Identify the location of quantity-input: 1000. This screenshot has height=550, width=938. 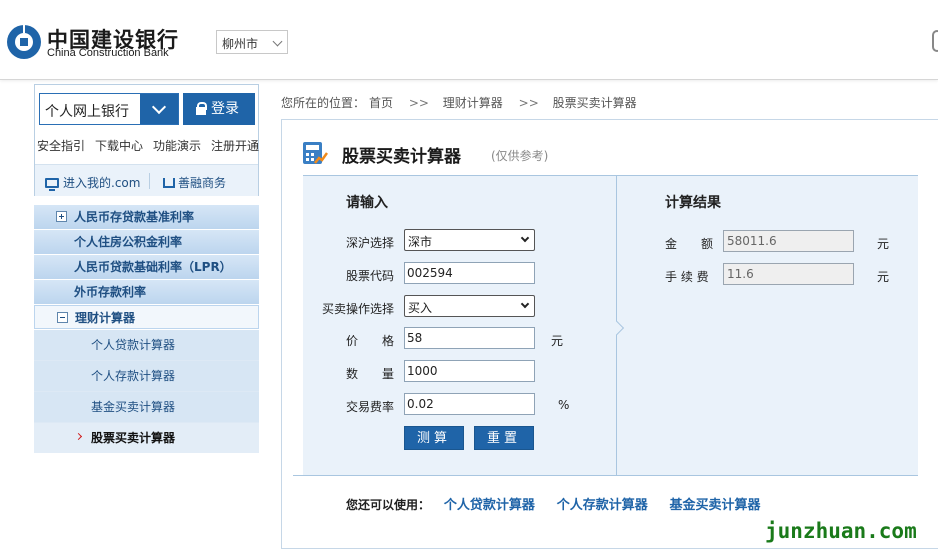
(469, 371).